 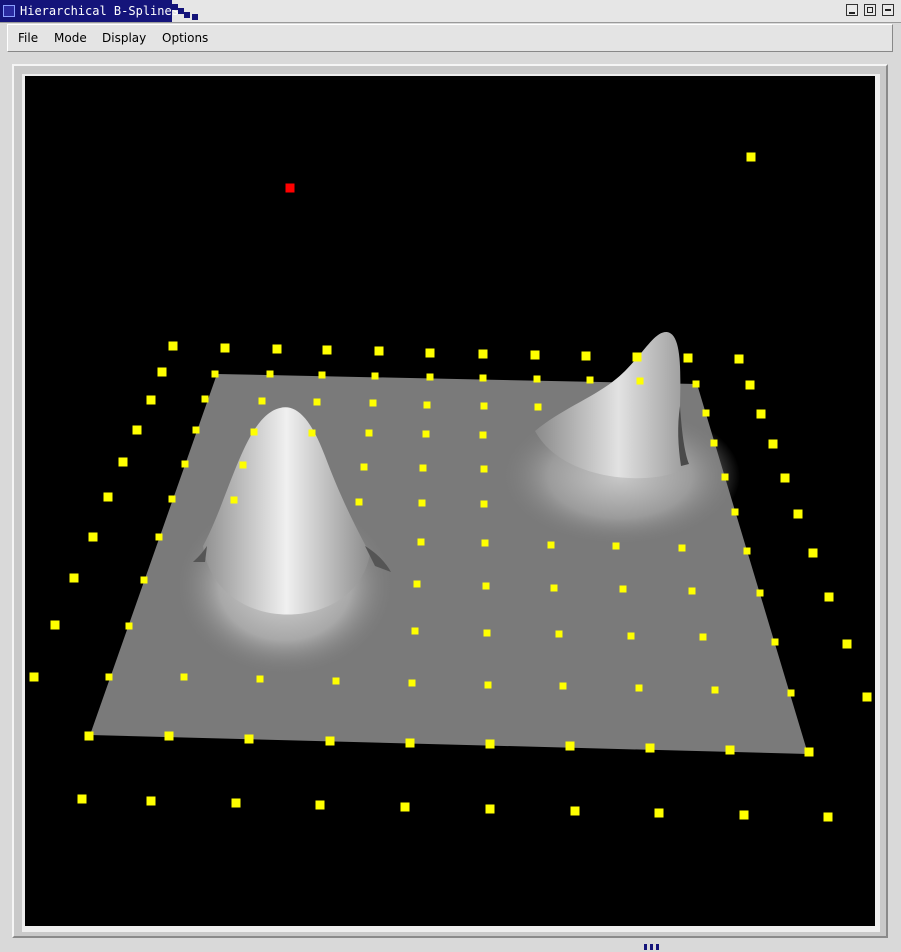 What do you see at coordinates (70, 38) in the screenshot?
I see `menu-mode: Mode` at bounding box center [70, 38].